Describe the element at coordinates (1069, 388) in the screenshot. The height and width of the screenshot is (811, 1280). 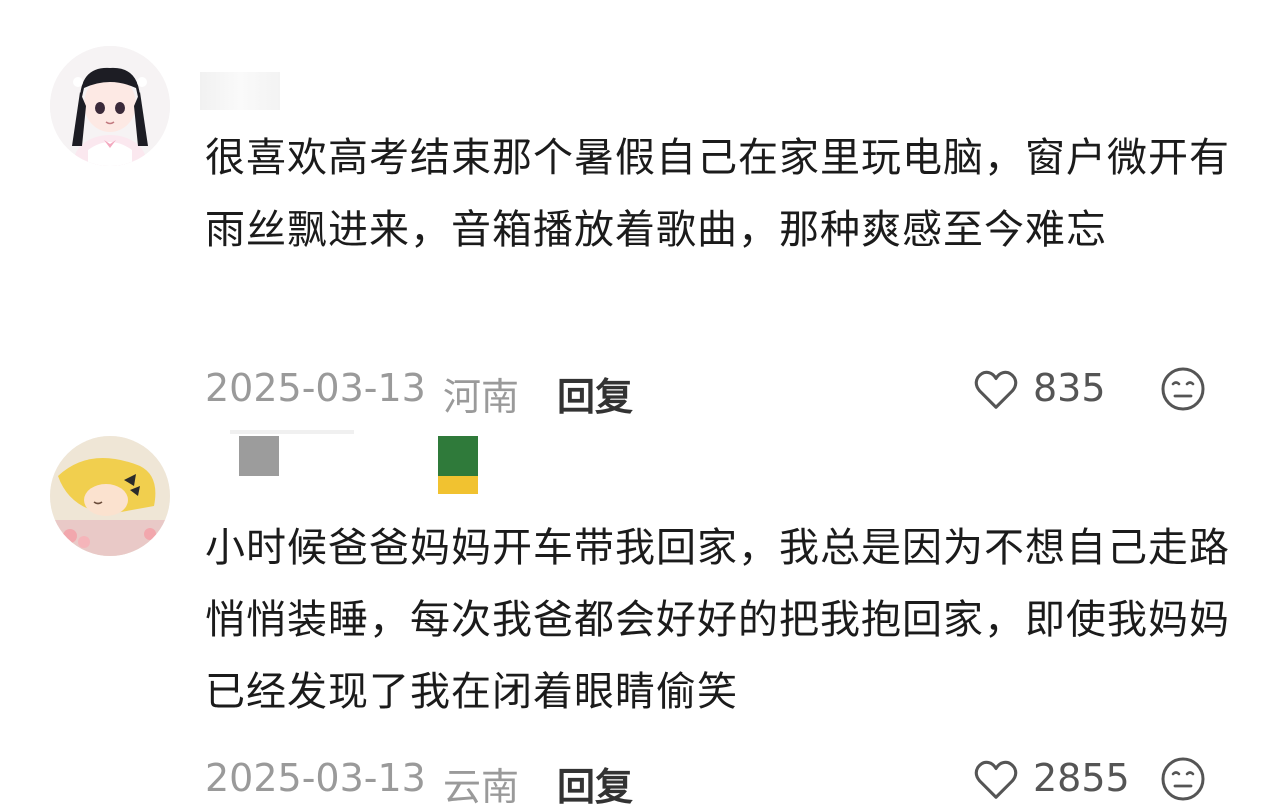
I see `like-count: 835` at that location.